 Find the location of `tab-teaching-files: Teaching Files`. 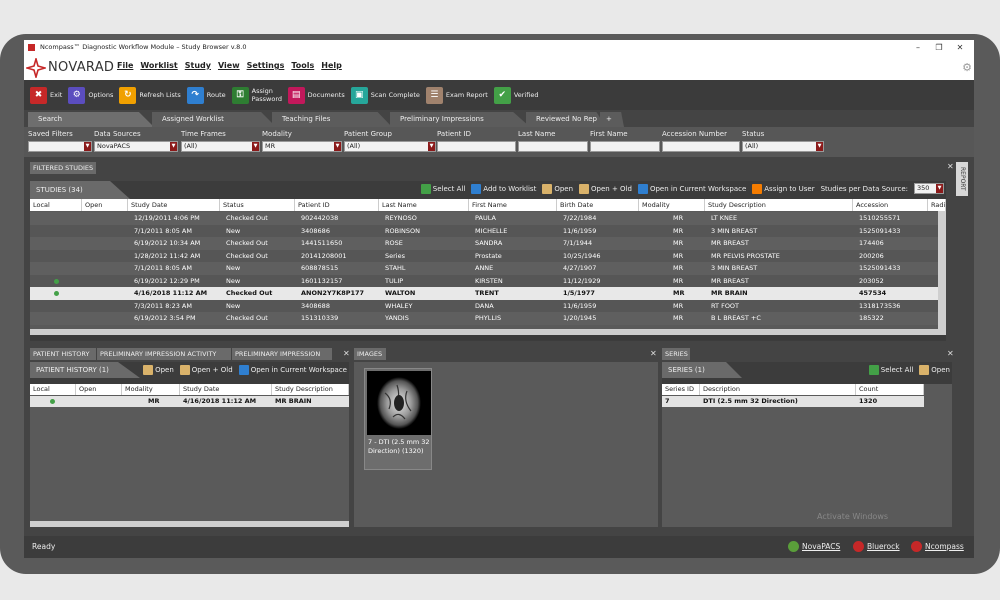

tab-teaching-files: Teaching Files is located at coordinates (332, 119).